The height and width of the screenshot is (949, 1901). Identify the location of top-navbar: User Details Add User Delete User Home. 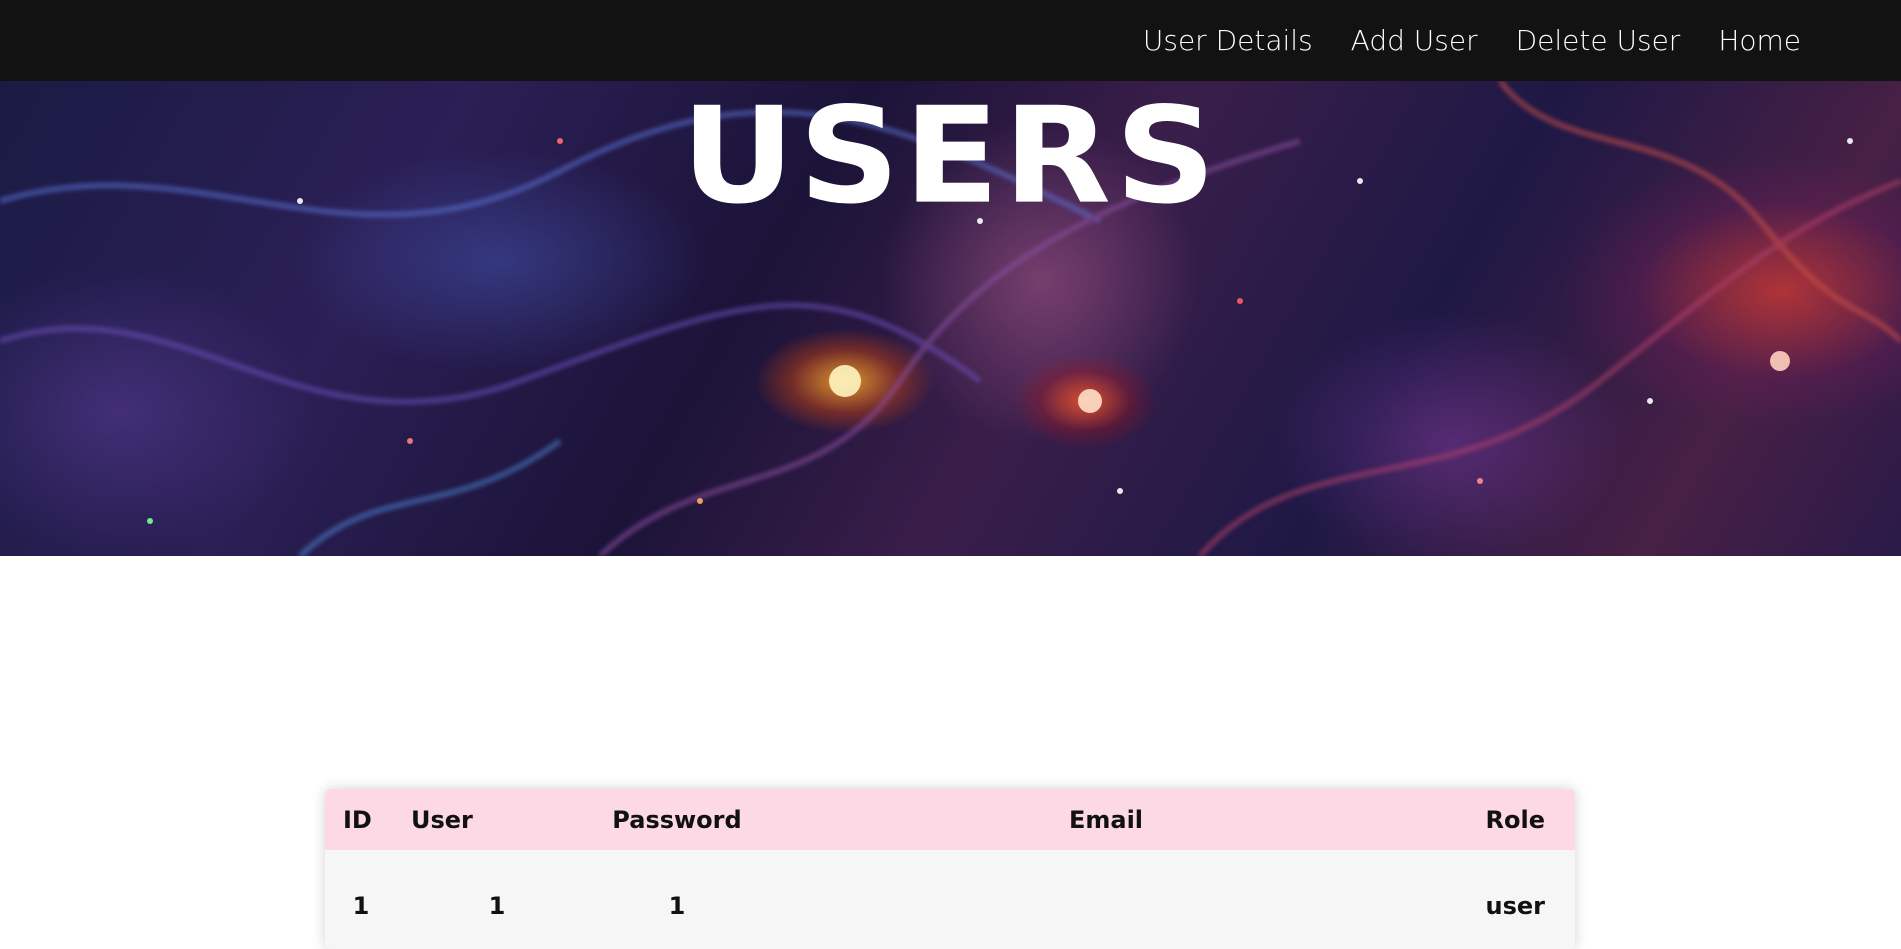
(950, 40).